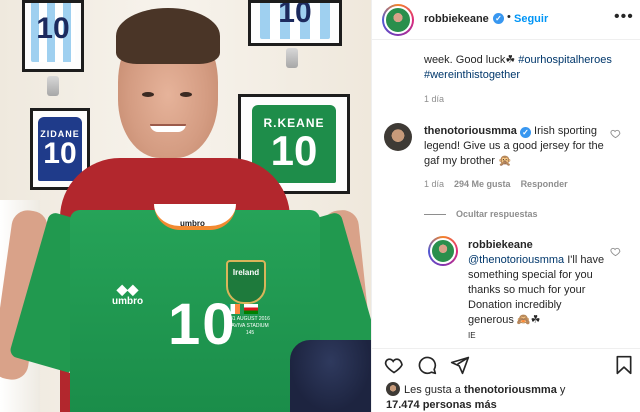  Describe the element at coordinates (506, 20) in the screenshot. I see `post-header: robbiekeane ✓ • Seguir •••` at that location.